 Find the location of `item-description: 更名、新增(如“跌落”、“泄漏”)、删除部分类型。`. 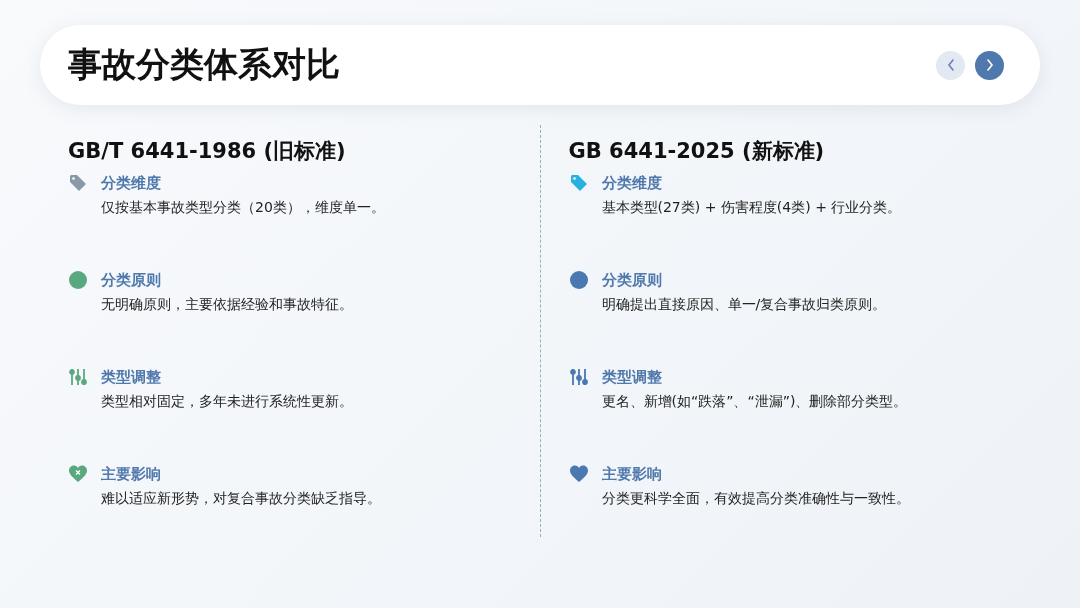

item-description: 更名、新增(如“跌落”、“泄漏”)、删除部分类型。 is located at coordinates (754, 402).